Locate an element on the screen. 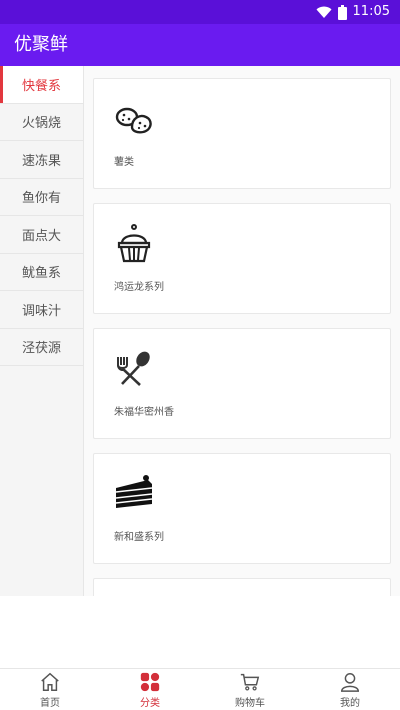  category-card-hongyunlong: 鸿运龙系列 is located at coordinates (242, 258).